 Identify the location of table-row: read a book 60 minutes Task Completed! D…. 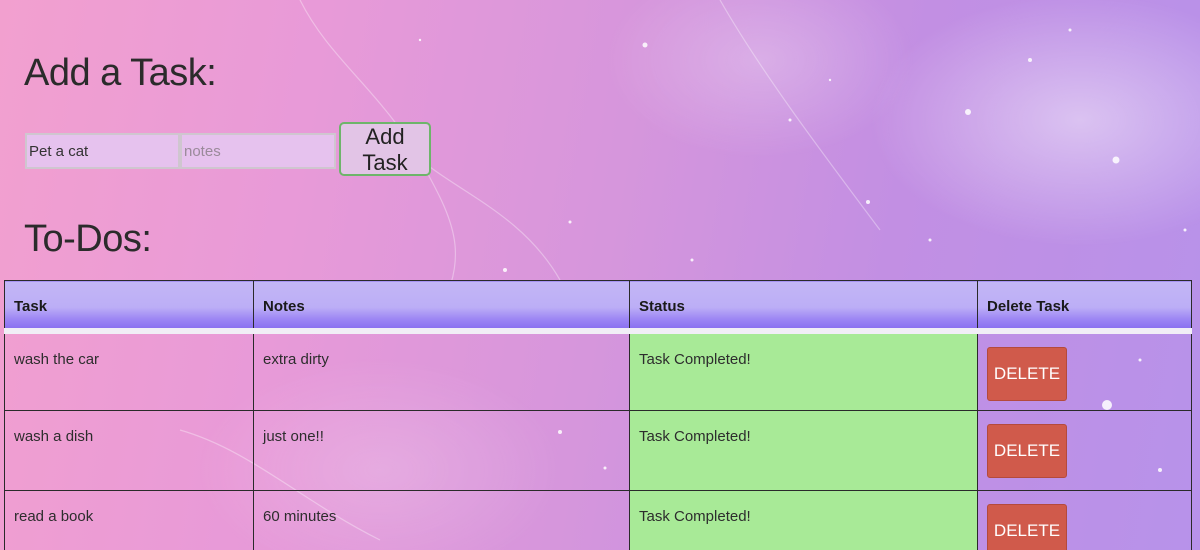
(598, 520).